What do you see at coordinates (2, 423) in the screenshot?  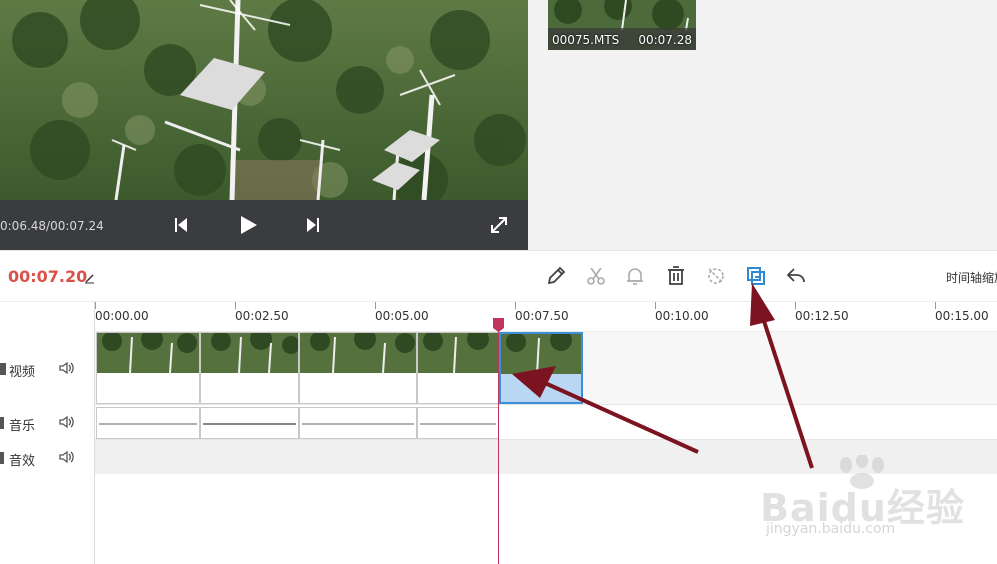 I see `music-track-icon` at bounding box center [2, 423].